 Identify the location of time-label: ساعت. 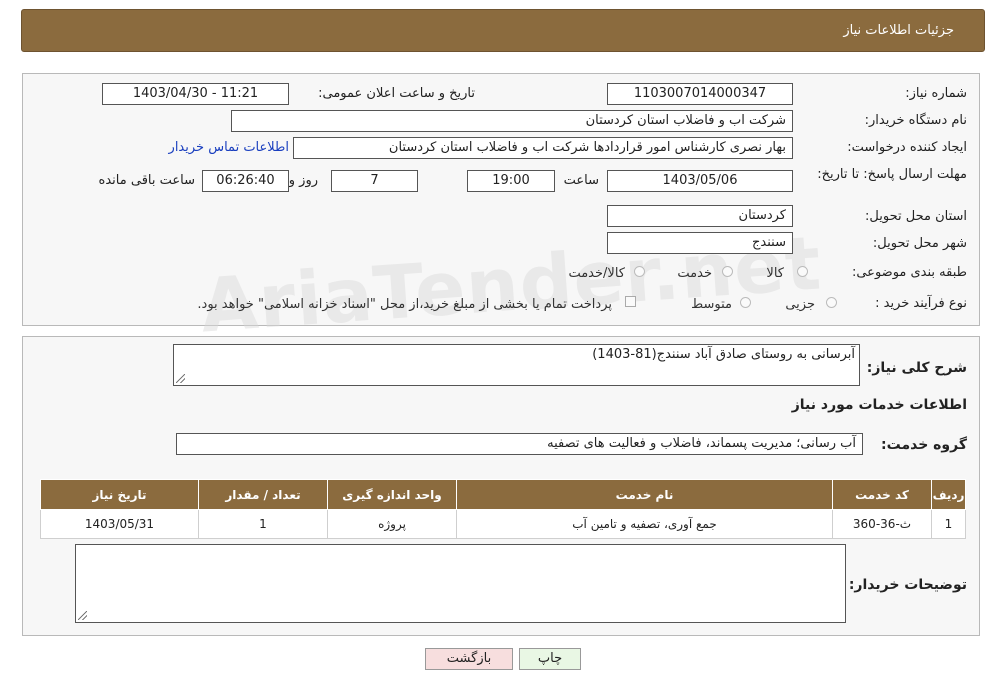
(581, 180).